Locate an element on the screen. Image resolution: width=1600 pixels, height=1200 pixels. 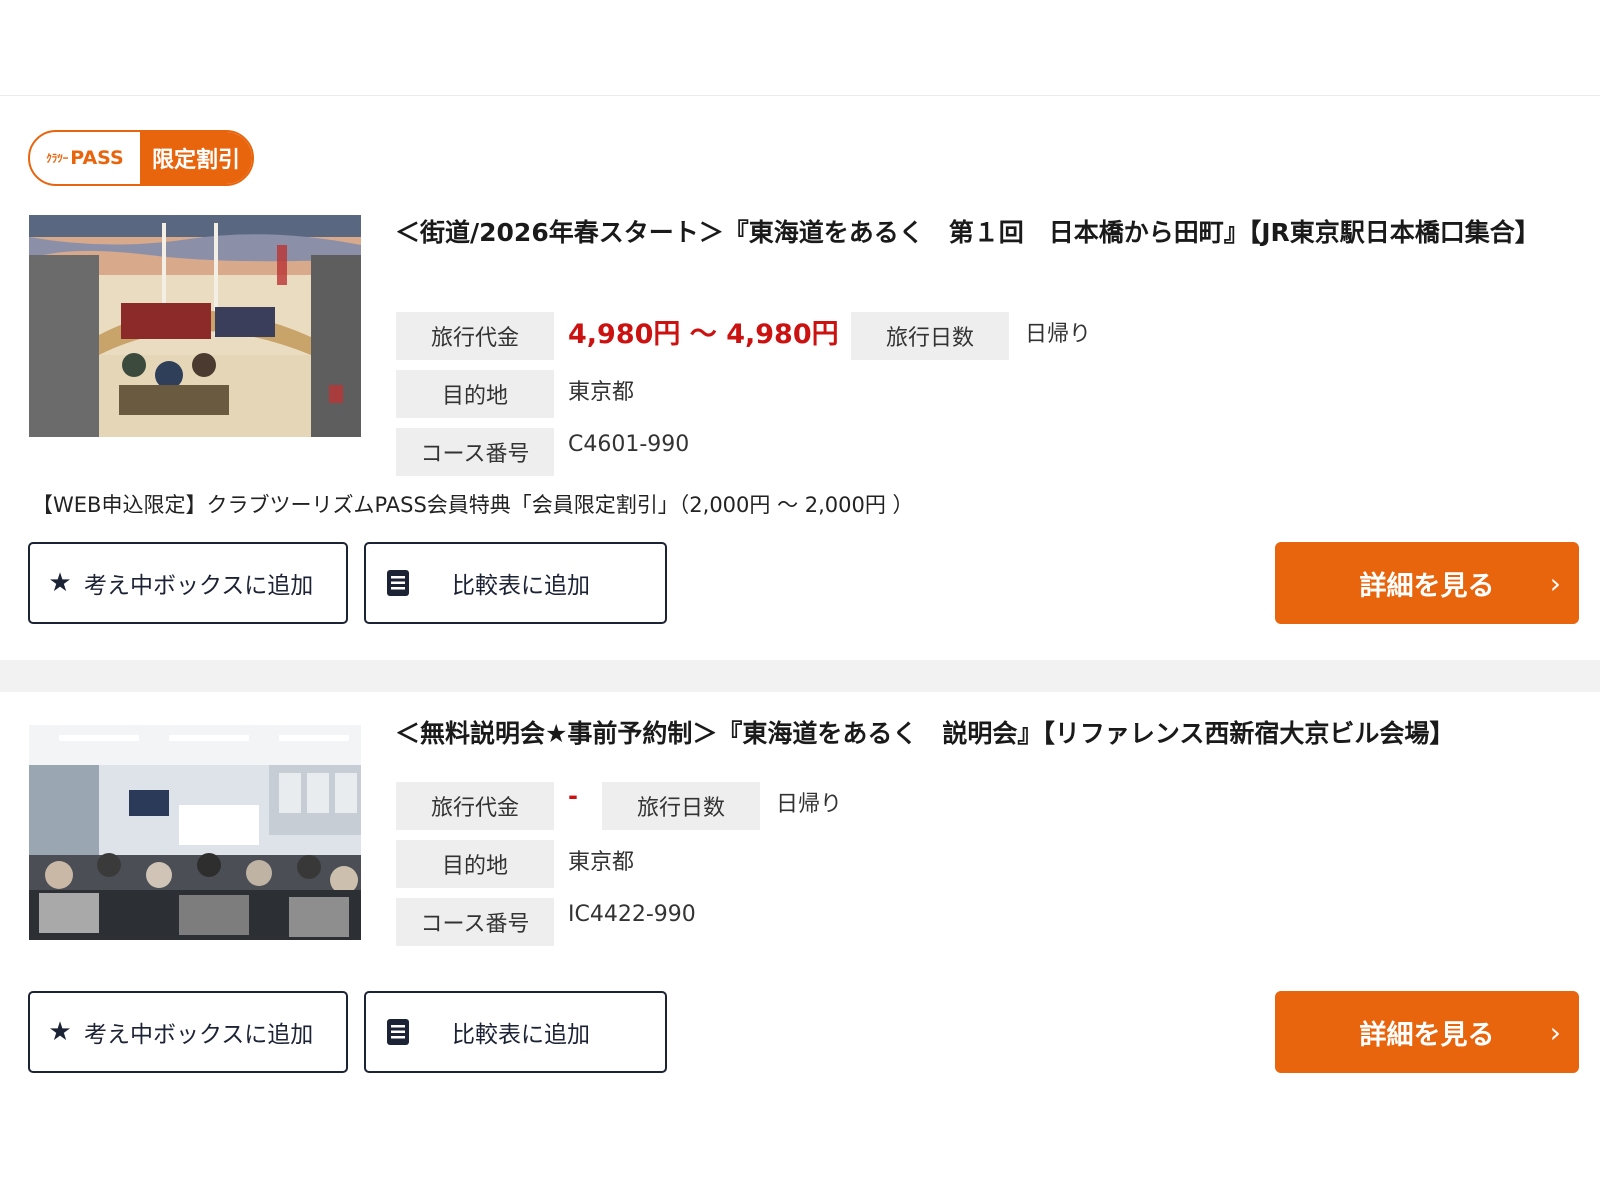
course-no-value: C4601-990 is located at coordinates (629, 444).